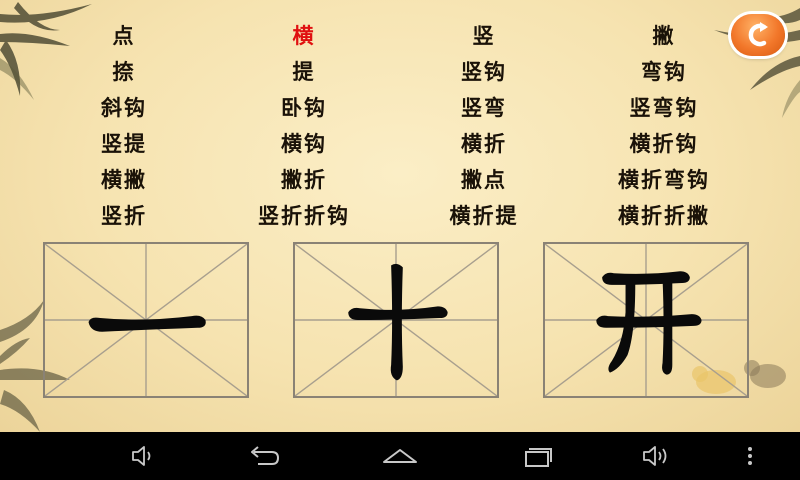  What do you see at coordinates (124, 36) in the screenshot?
I see `stroke-item: 点` at bounding box center [124, 36].